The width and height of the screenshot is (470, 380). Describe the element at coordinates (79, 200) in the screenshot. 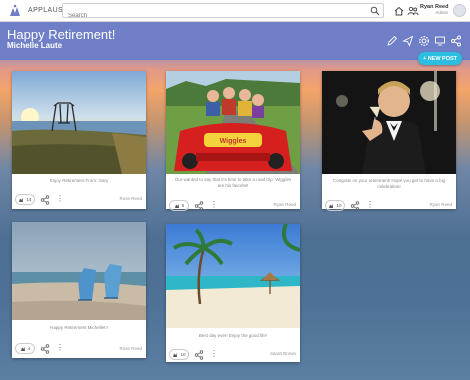

I see `post-actions: 14 ⋮` at that location.